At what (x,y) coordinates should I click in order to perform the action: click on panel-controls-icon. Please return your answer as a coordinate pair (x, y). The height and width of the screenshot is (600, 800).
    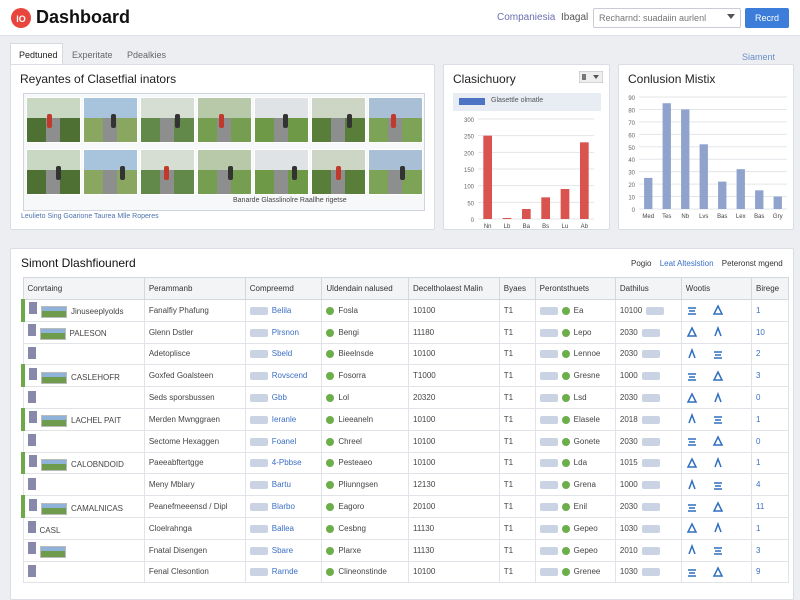
    Looking at the image, I should click on (591, 77).